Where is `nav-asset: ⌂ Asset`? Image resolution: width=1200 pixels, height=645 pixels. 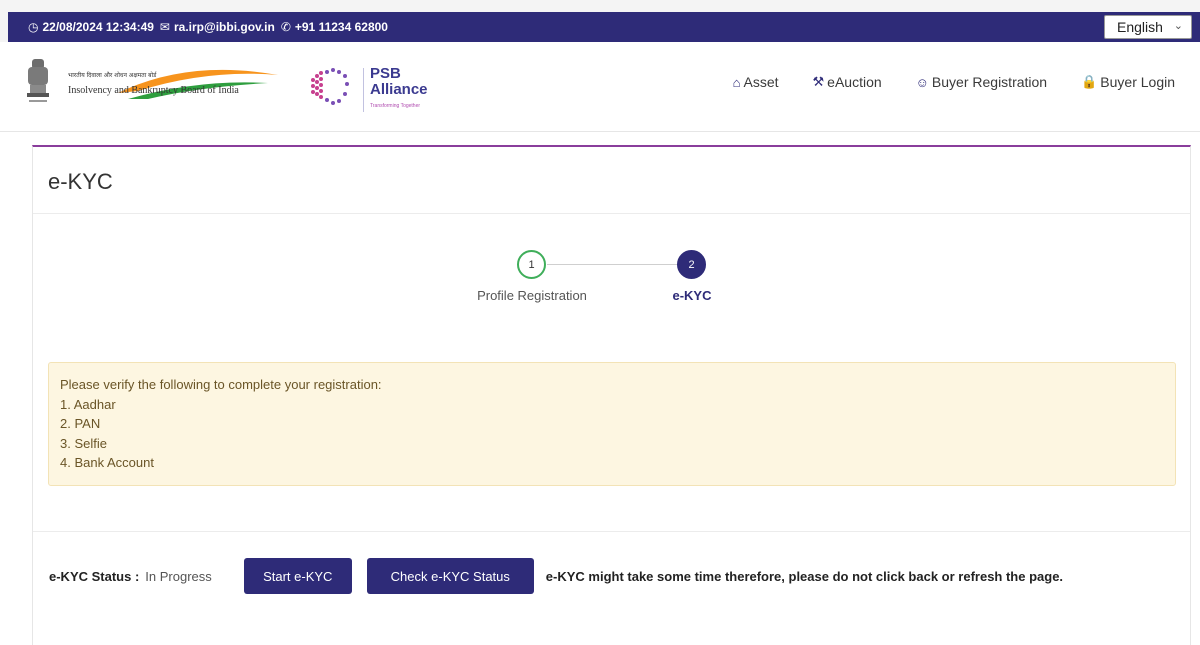 nav-asset: ⌂ Asset is located at coordinates (756, 82).